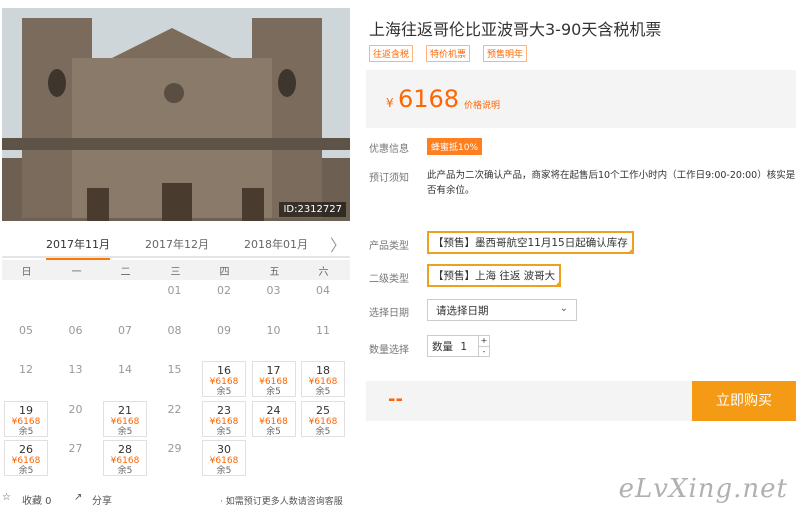  I want to click on day-number: 01, so click(174, 290).